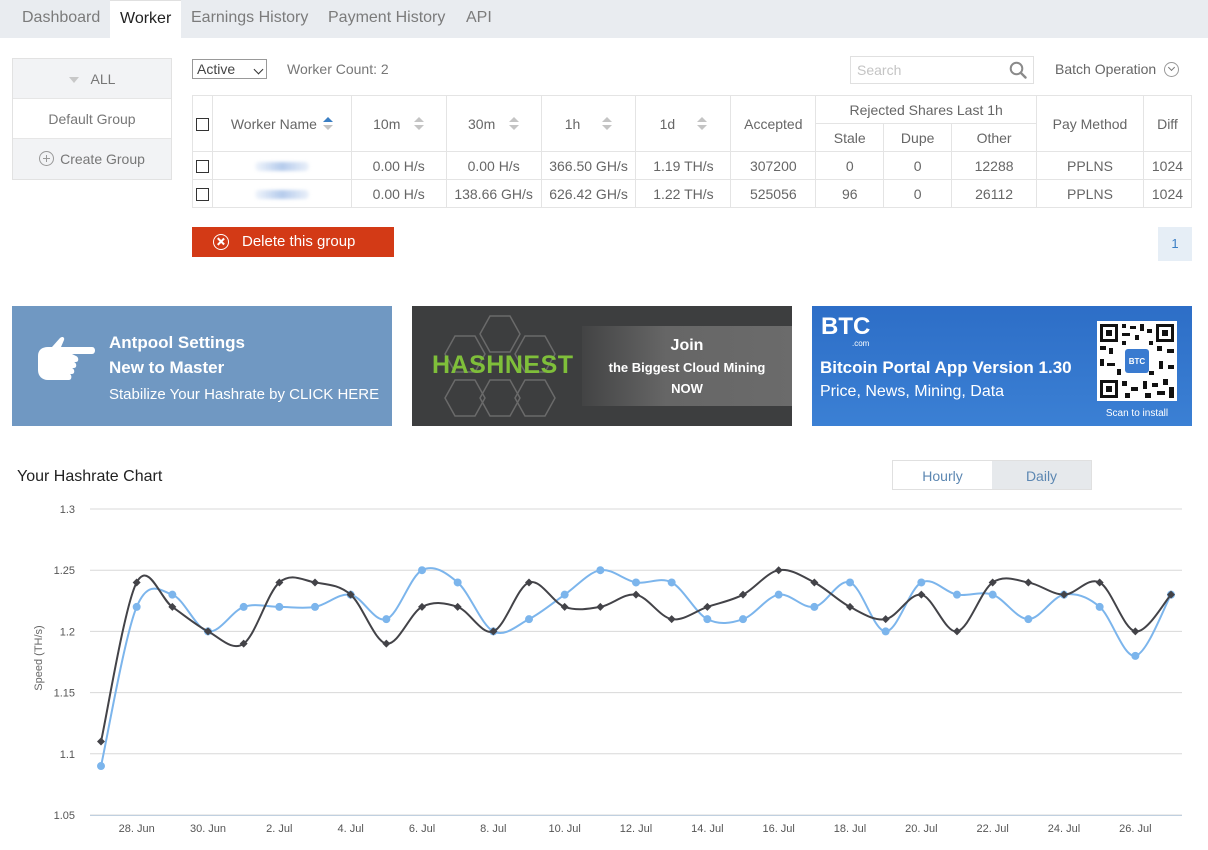 This screenshot has width=1208, height=850. Describe the element at coordinates (846, 326) in the screenshot. I see `btc-logo: BTC` at that location.